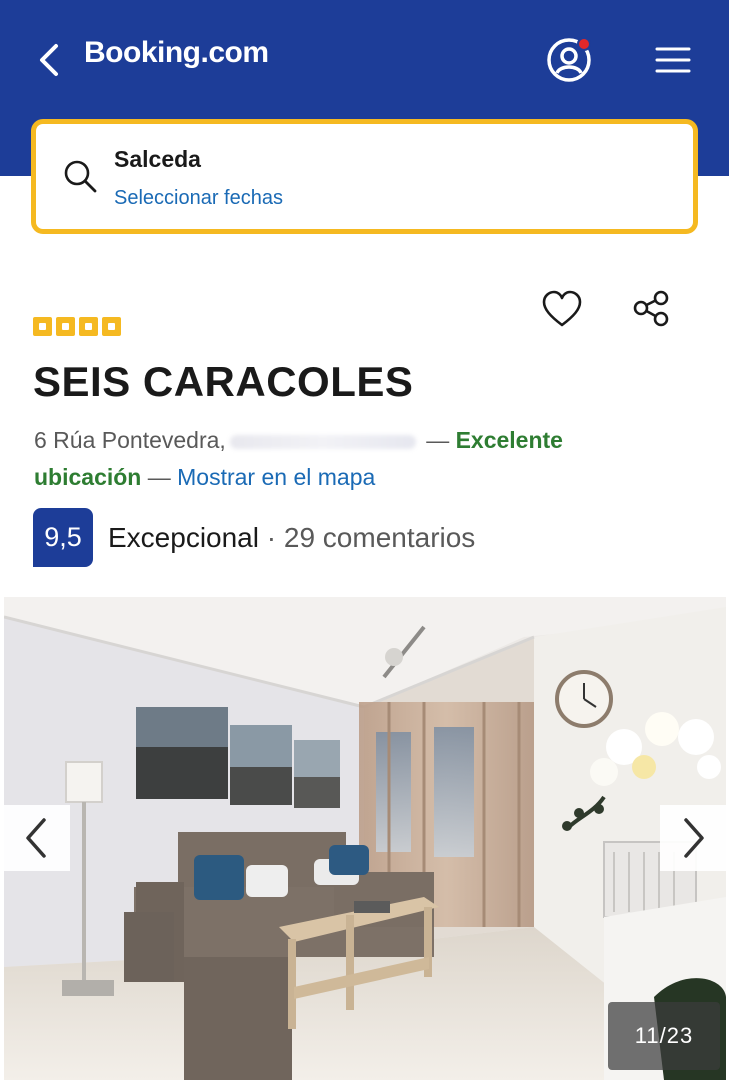 The height and width of the screenshot is (1080, 729). What do you see at coordinates (157, 159) in the screenshot?
I see `search-destination: Salceda` at bounding box center [157, 159].